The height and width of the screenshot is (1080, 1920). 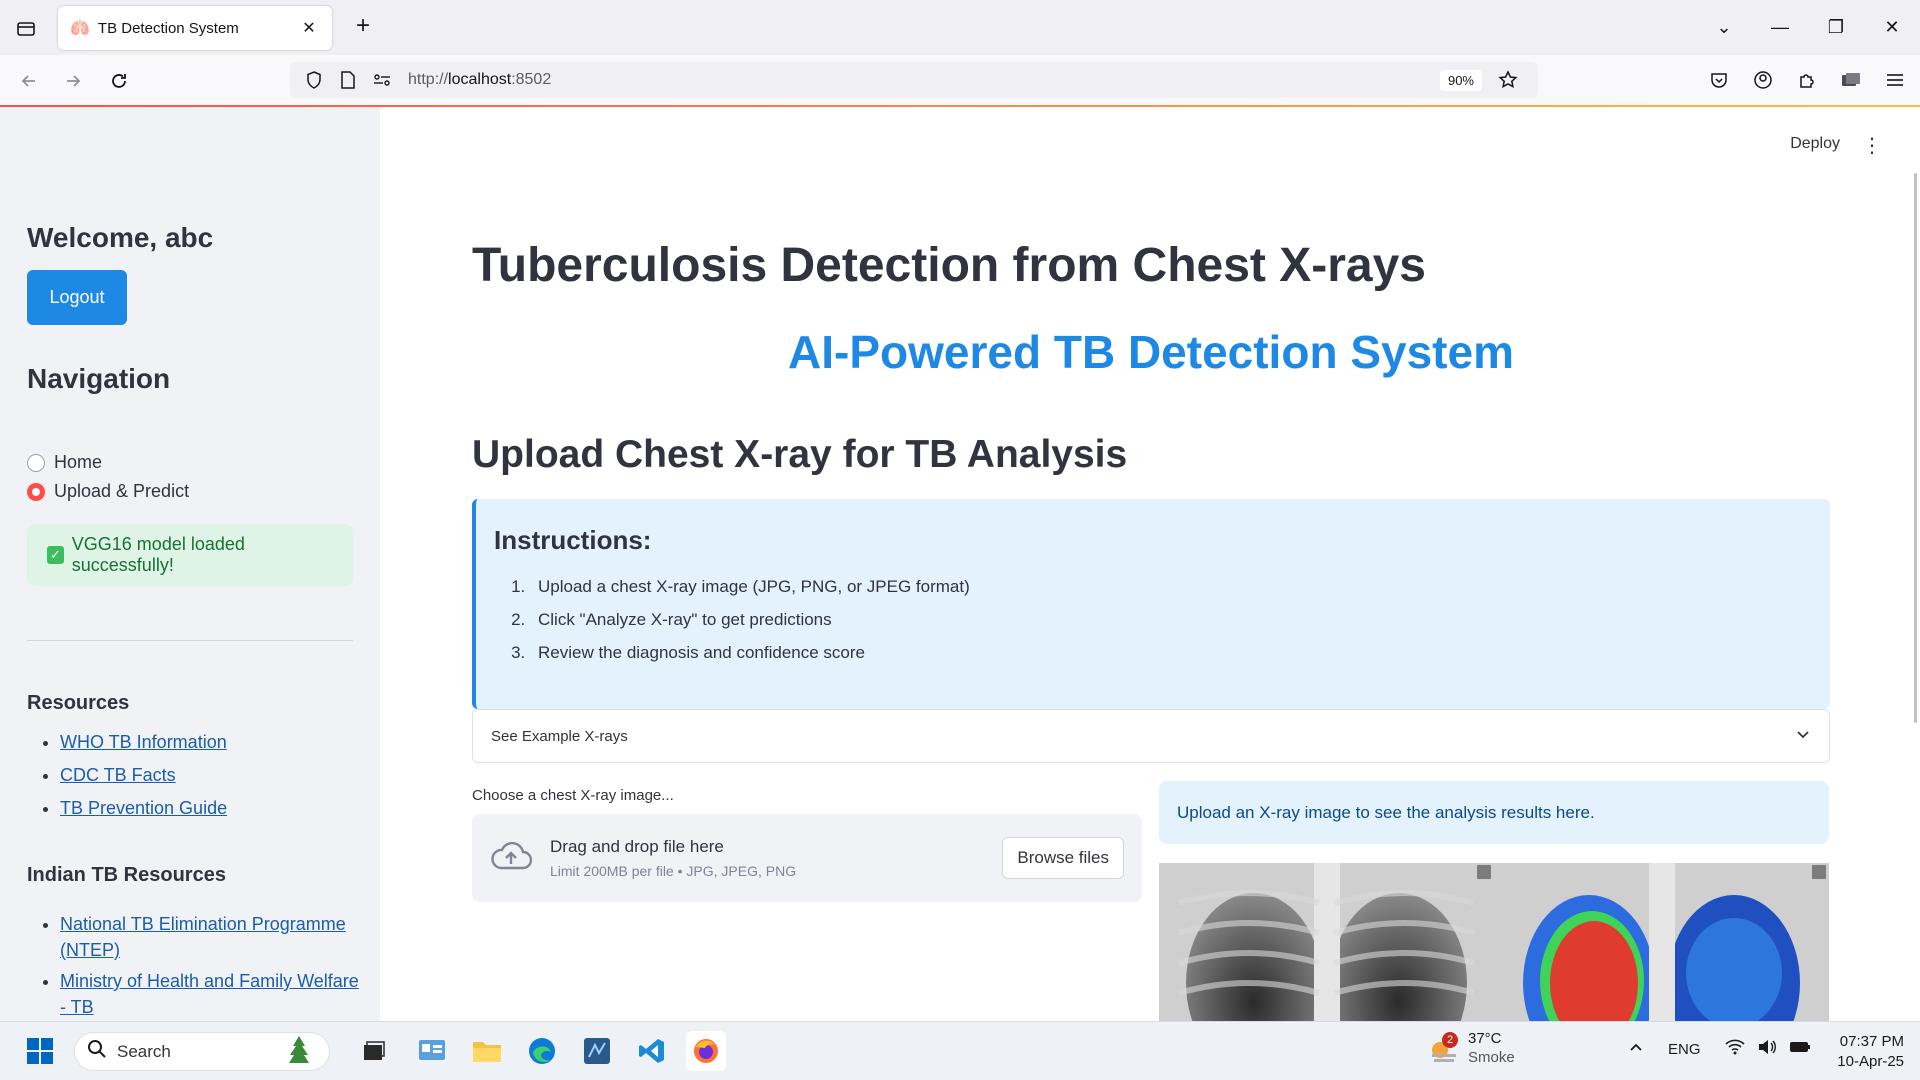 I want to click on weather-badge: 2, so click(x=1450, y=1040).